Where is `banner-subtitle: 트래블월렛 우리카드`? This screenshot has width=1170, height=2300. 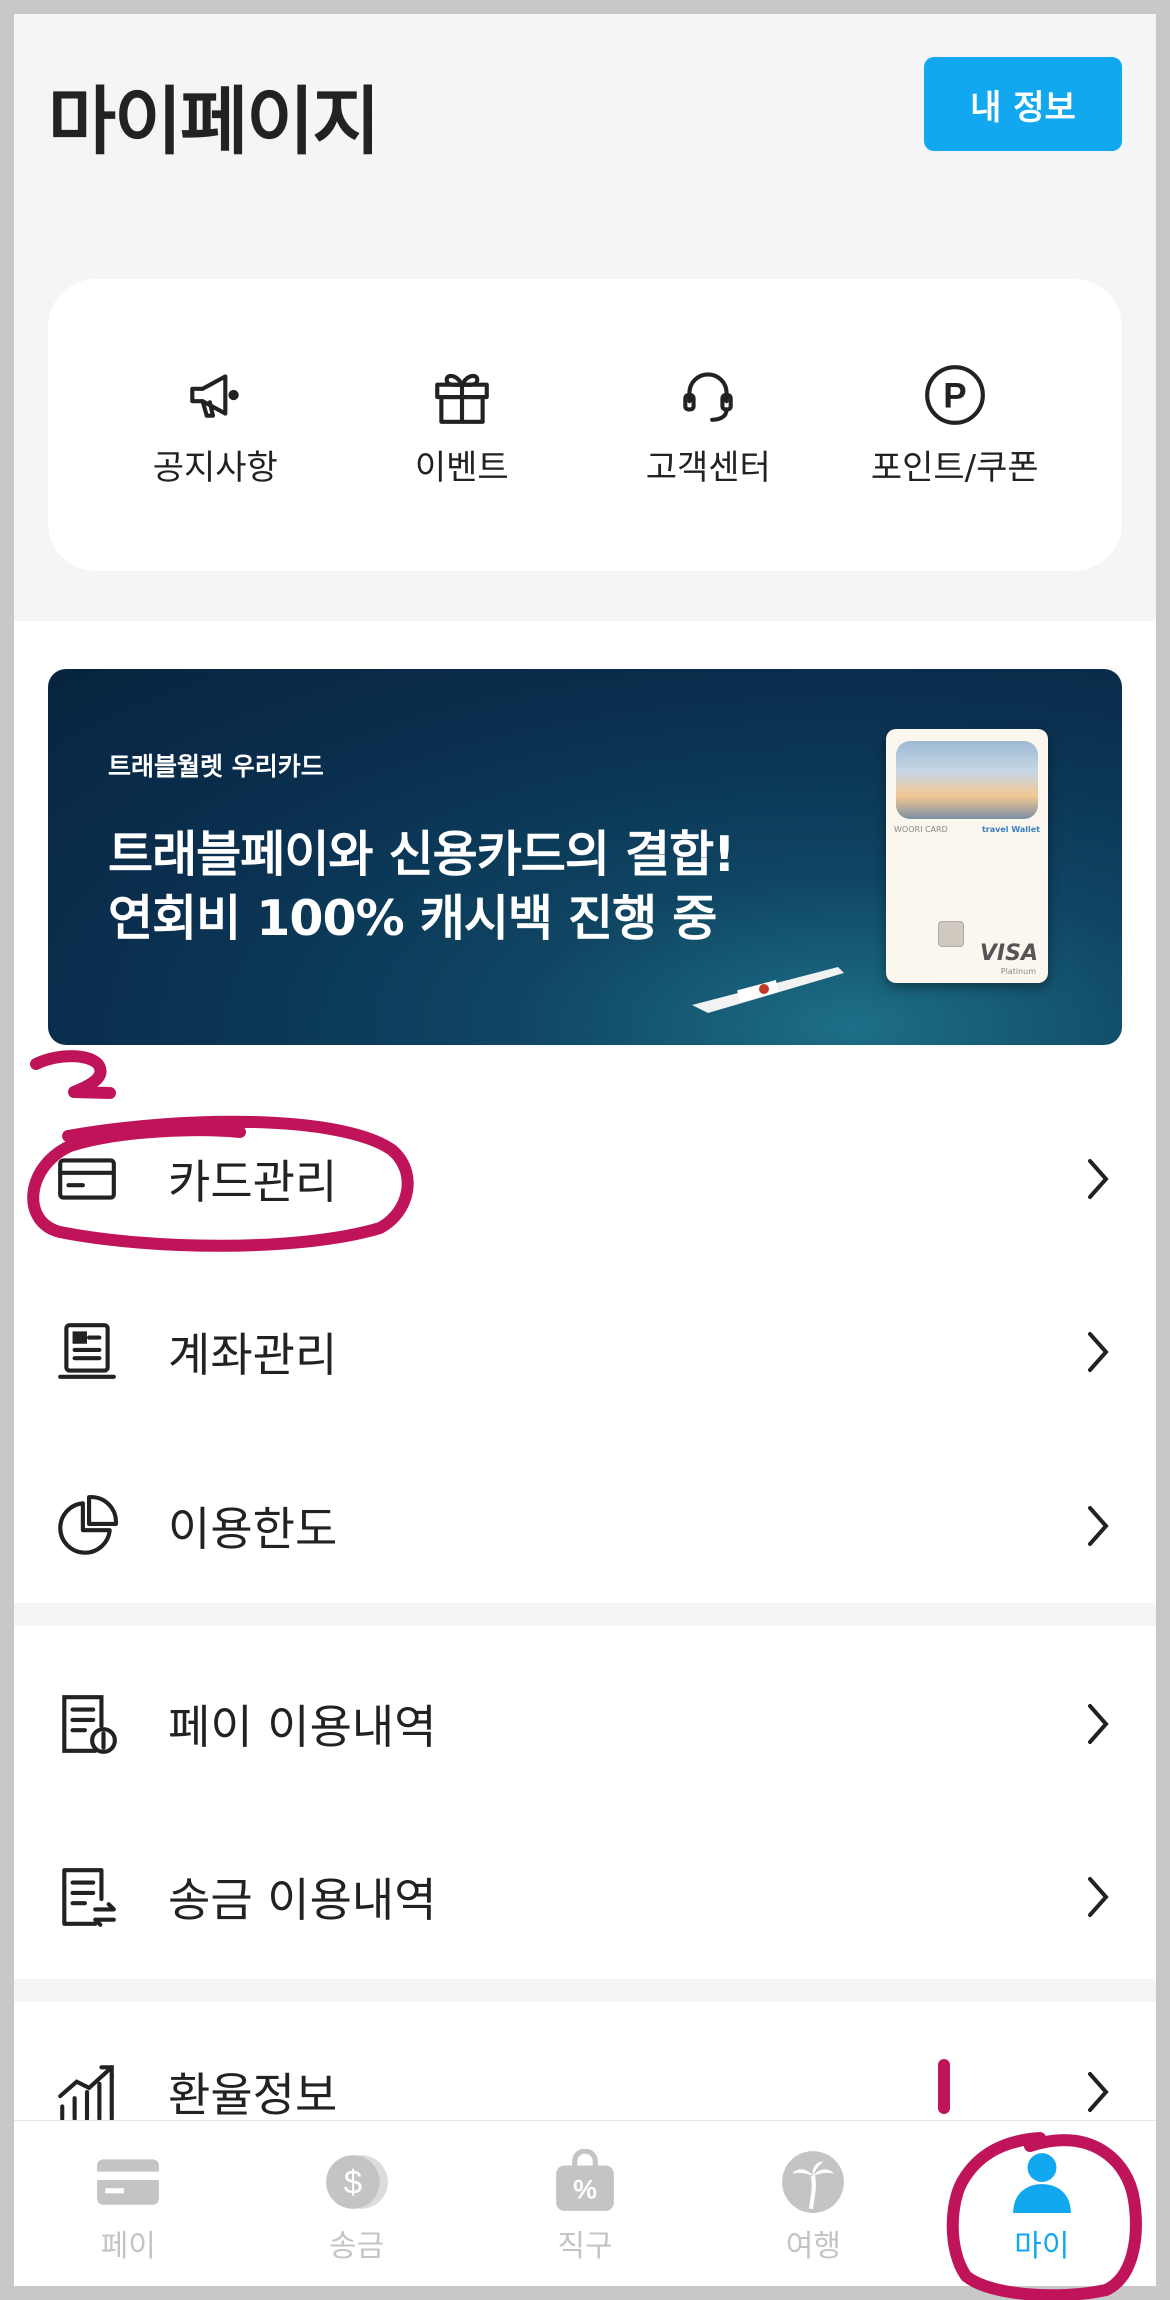
banner-subtitle: 트래블월렛 우리카드 is located at coordinates (216, 766).